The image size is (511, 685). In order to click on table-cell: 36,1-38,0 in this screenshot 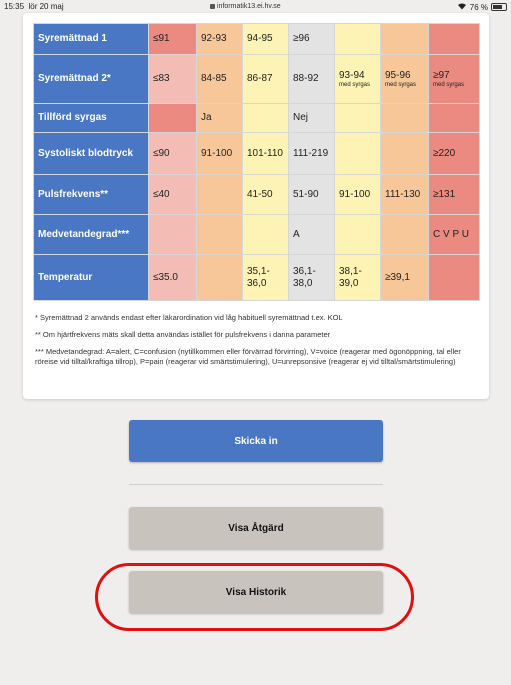, I will do `click(311, 277)`.